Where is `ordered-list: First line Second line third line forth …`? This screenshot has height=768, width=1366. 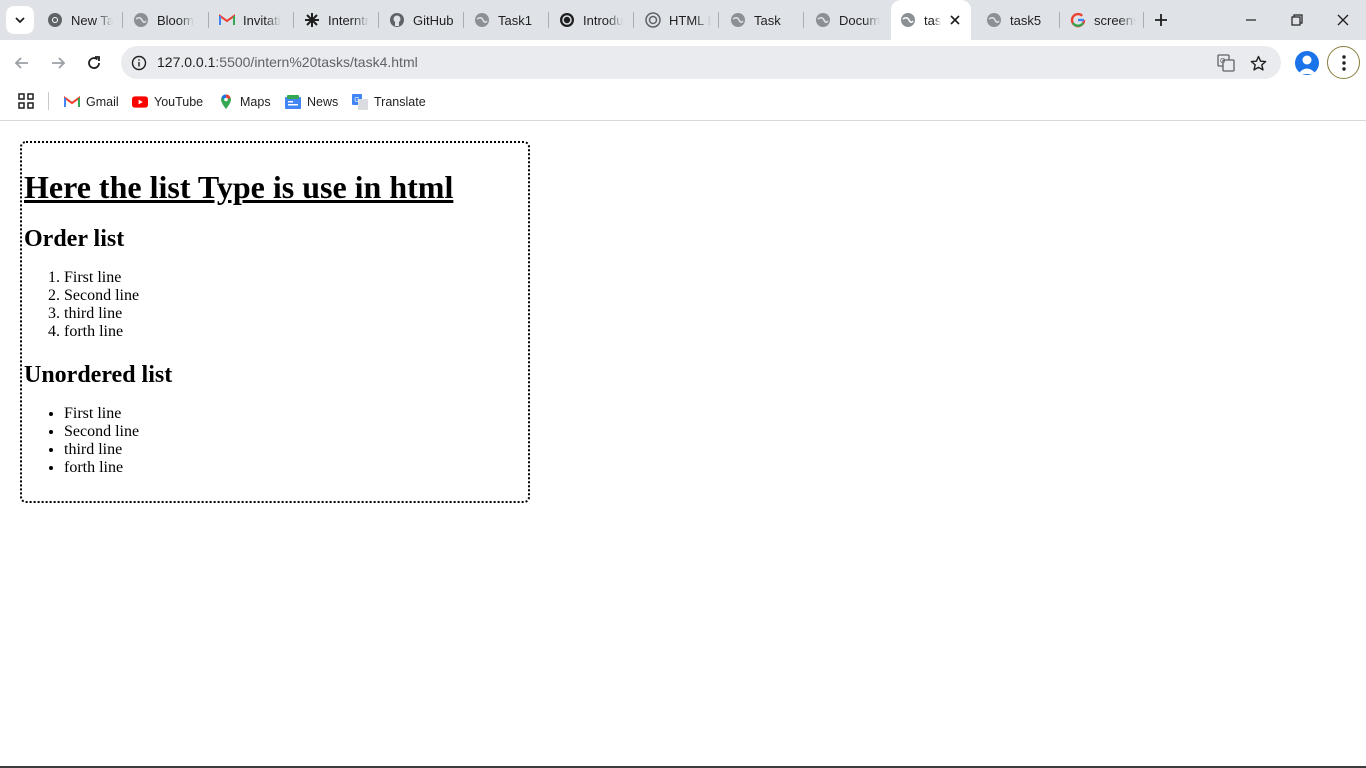 ordered-list: First line Second line third line forth … is located at coordinates (276, 305).